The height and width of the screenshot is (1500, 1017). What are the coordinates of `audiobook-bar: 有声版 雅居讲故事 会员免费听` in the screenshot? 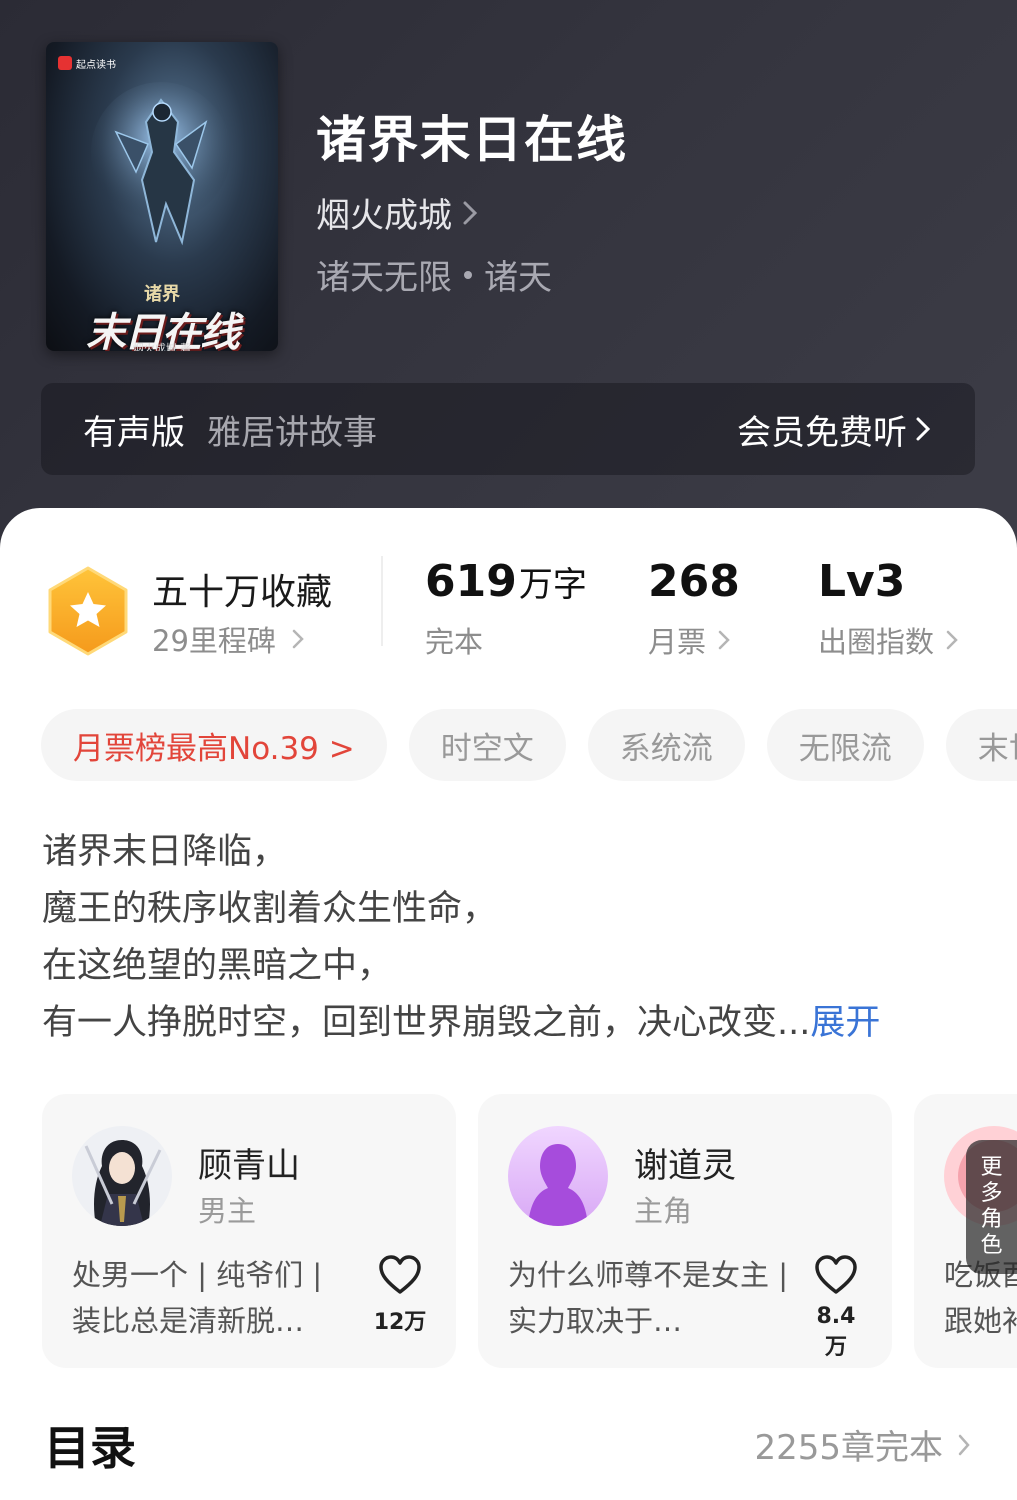 It's located at (508, 429).